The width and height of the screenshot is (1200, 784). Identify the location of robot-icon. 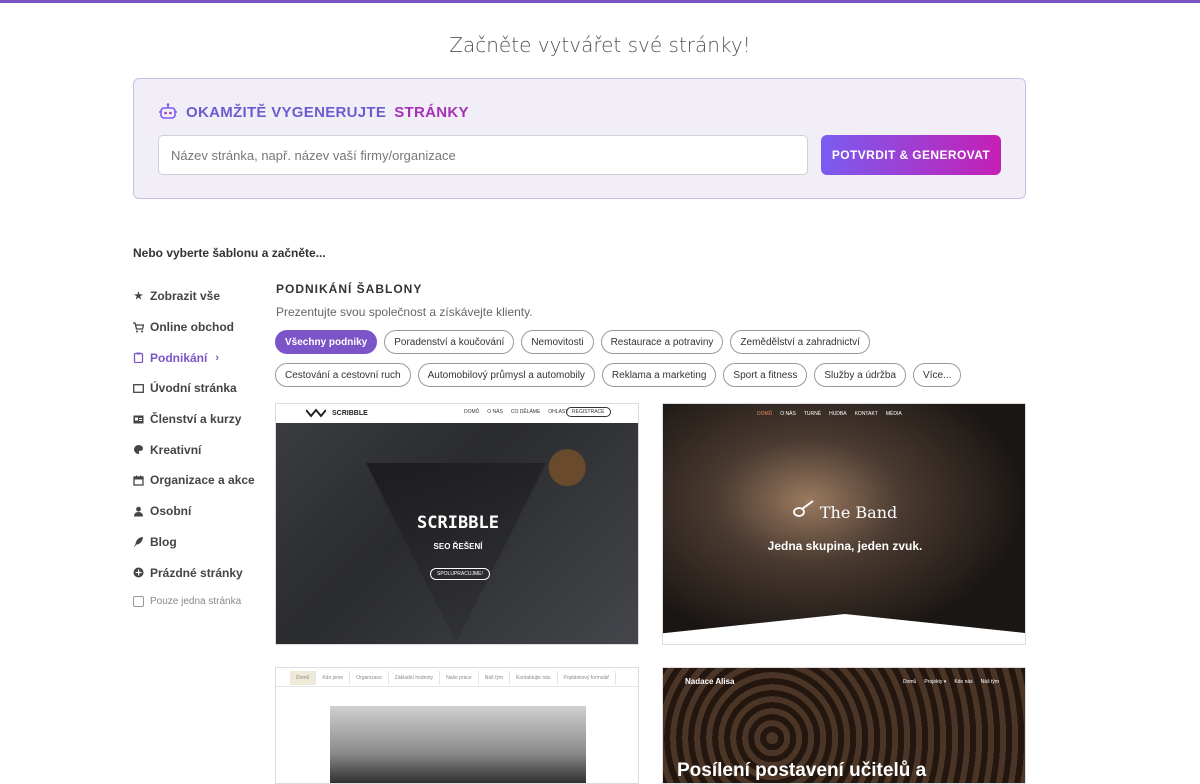
(168, 112).